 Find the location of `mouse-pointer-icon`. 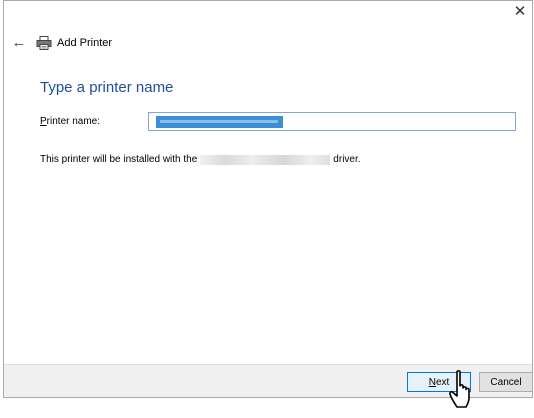

mouse-pointer-icon is located at coordinates (459, 389).